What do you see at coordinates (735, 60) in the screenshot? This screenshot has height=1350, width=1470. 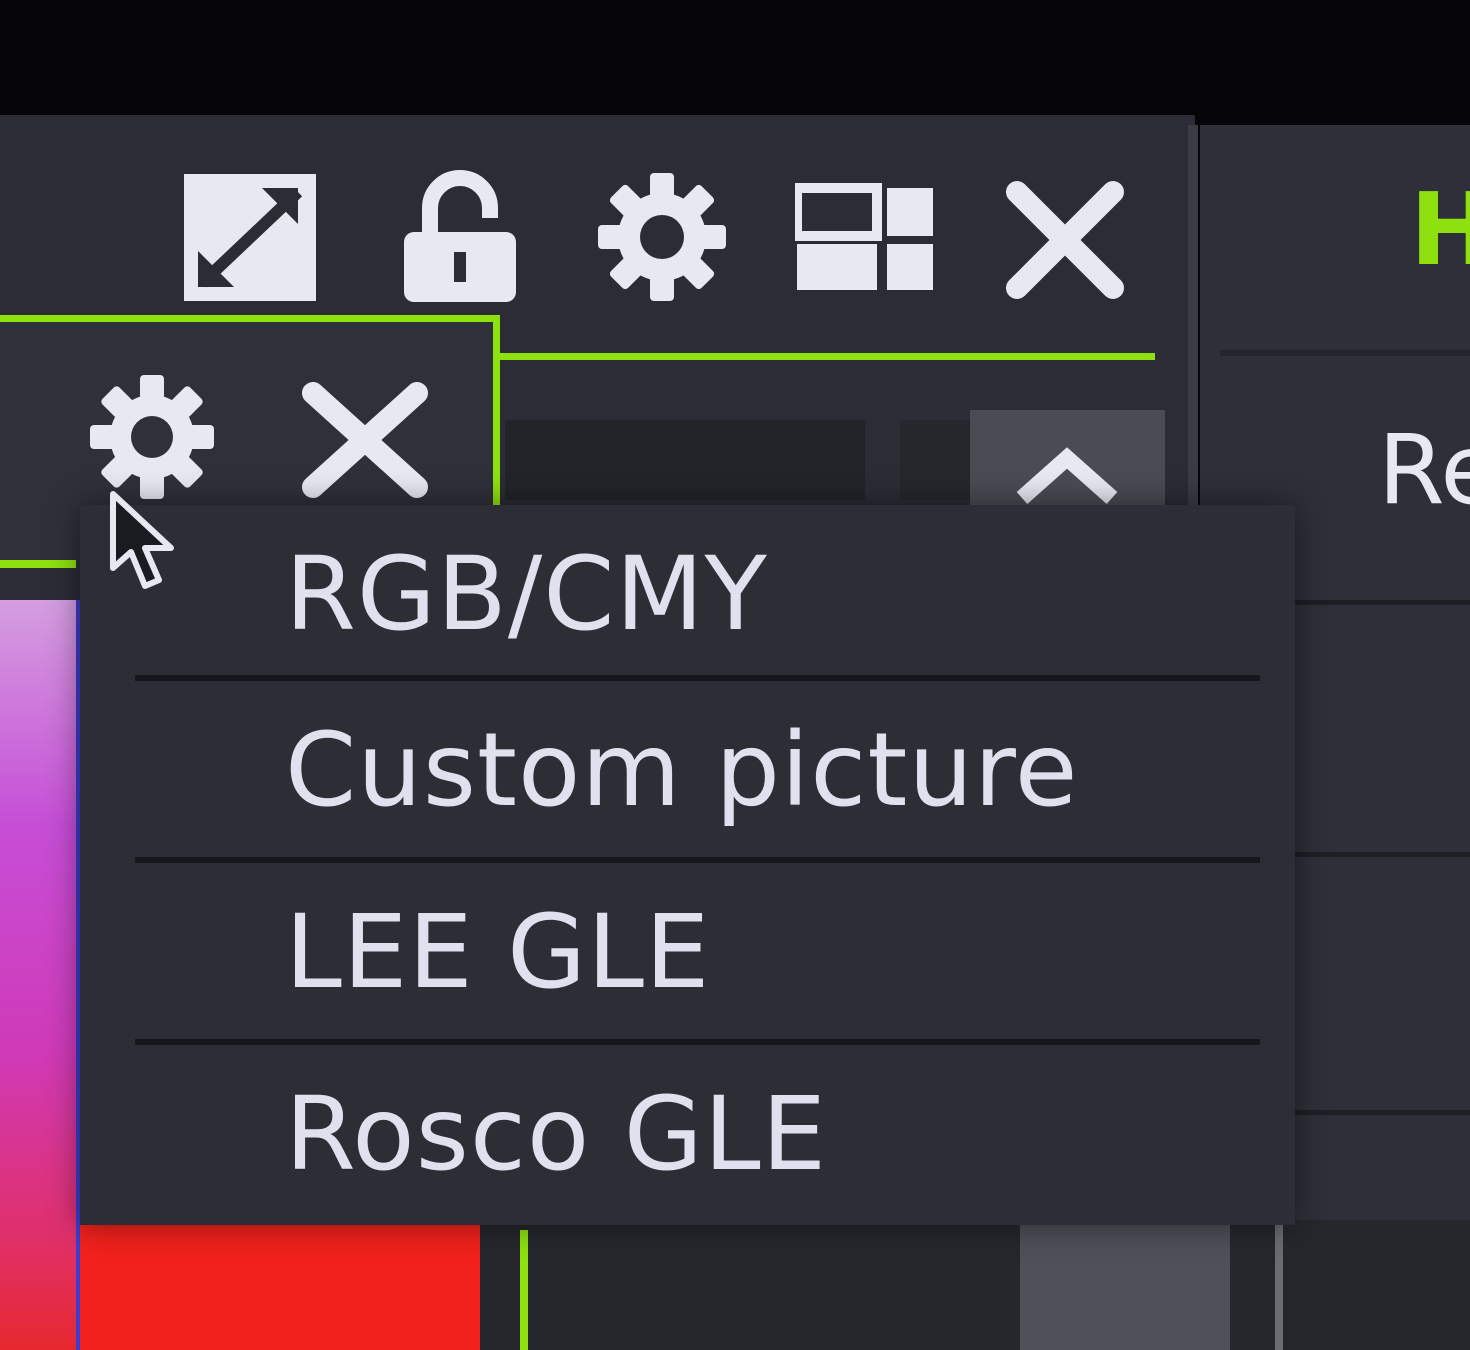 I see `screen-bezel` at bounding box center [735, 60].